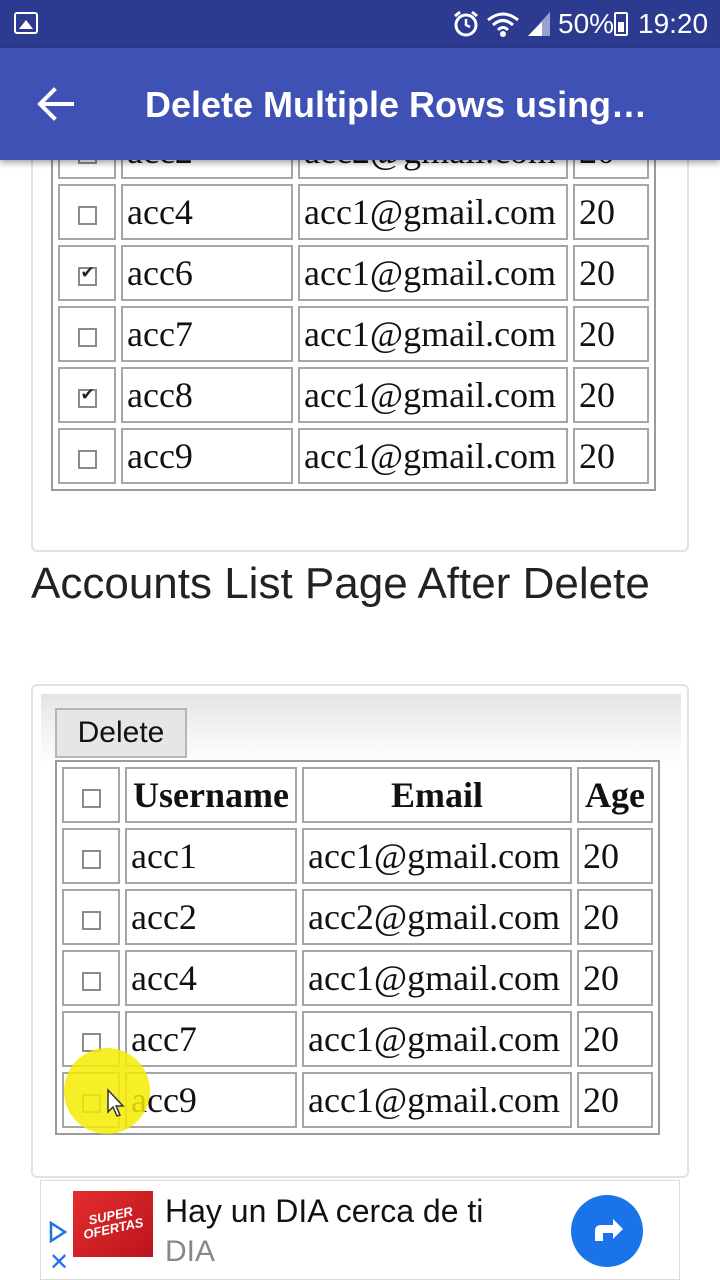 The height and width of the screenshot is (1280, 720). I want to click on header-checkbox-cell, so click(91, 795).